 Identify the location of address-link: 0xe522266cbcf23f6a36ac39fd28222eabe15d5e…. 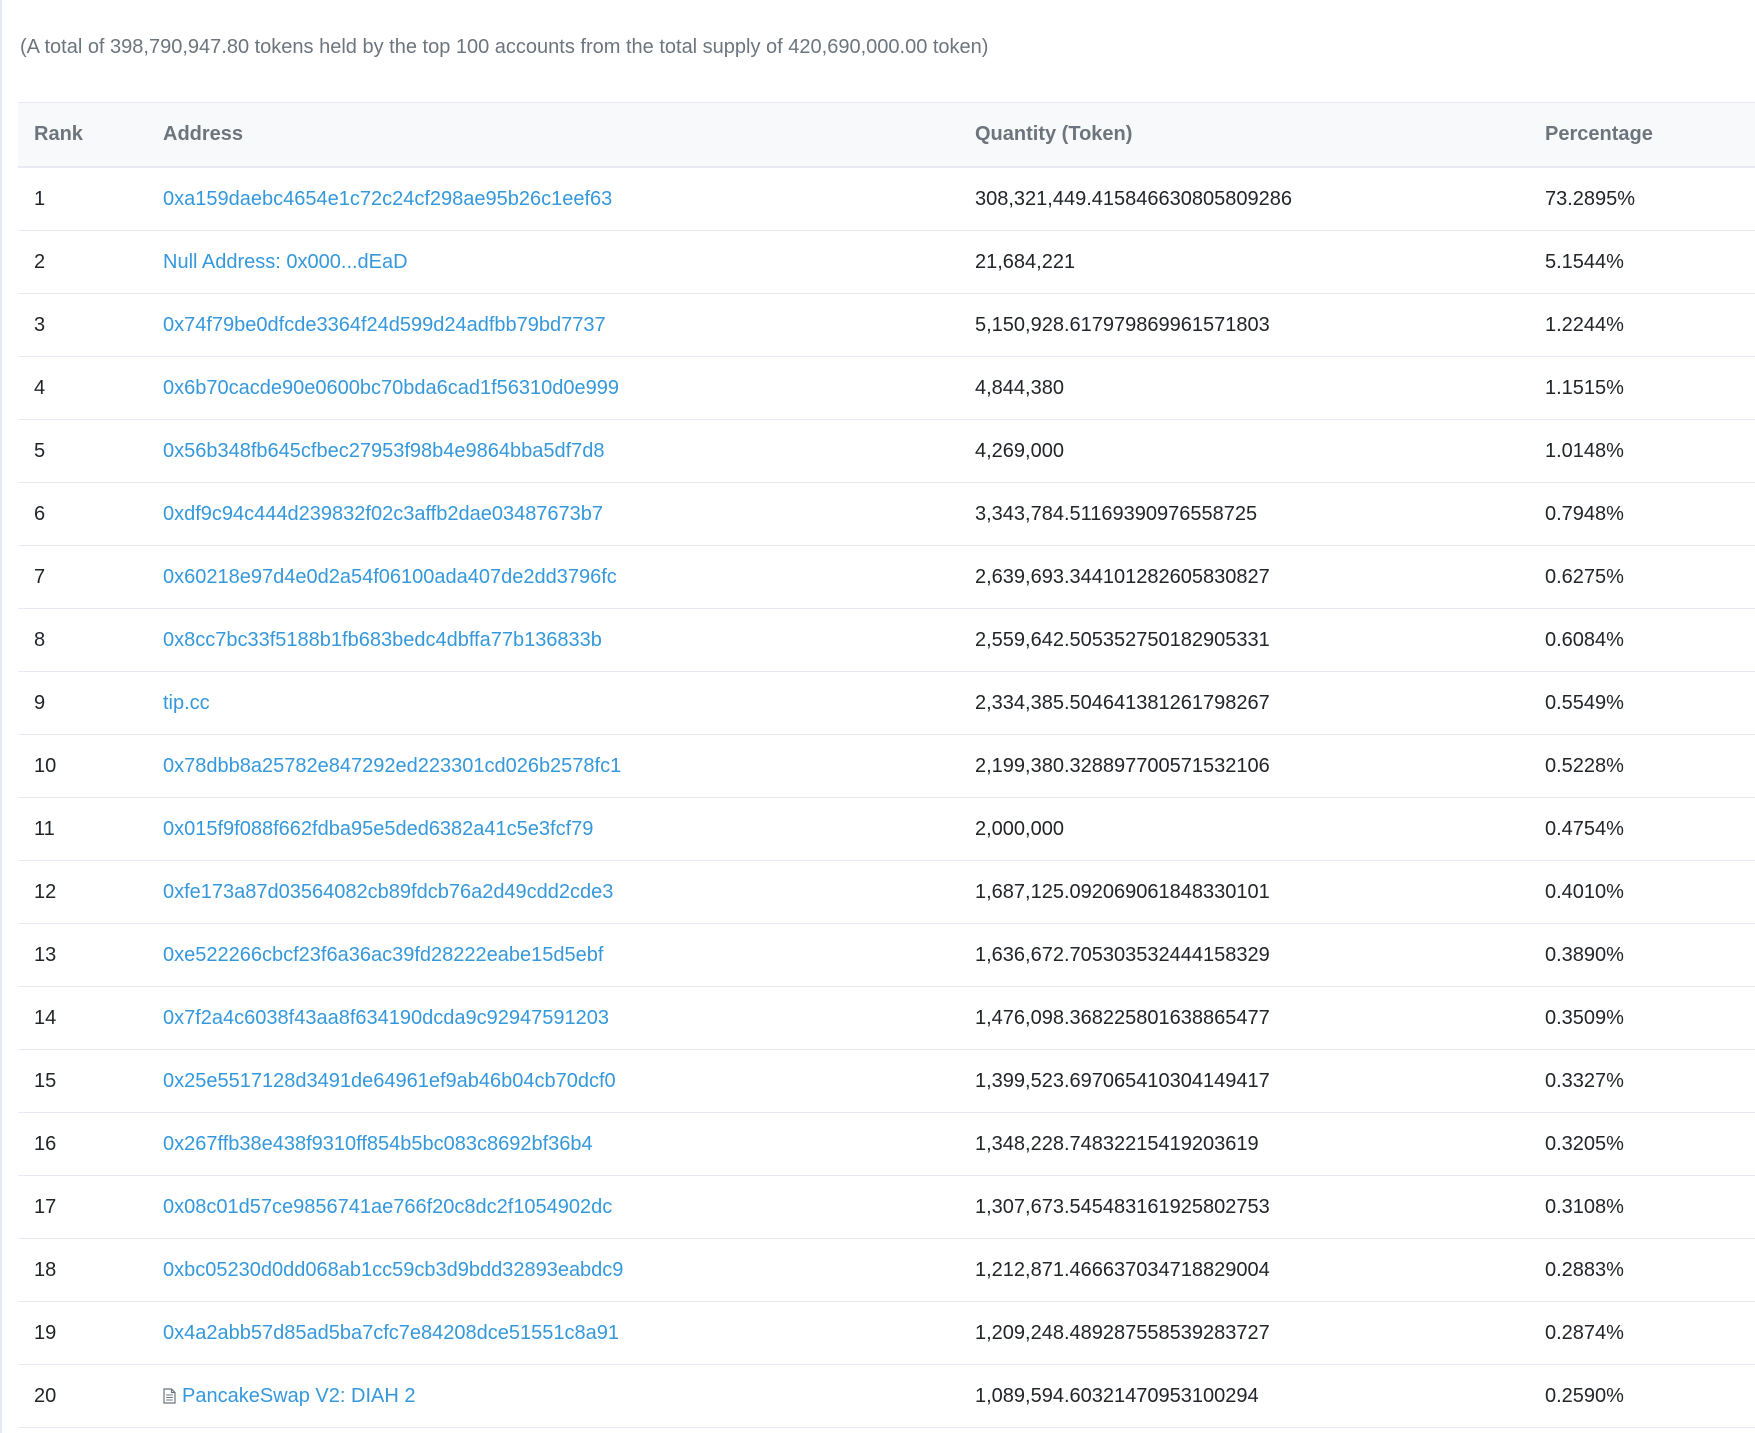
(383, 955).